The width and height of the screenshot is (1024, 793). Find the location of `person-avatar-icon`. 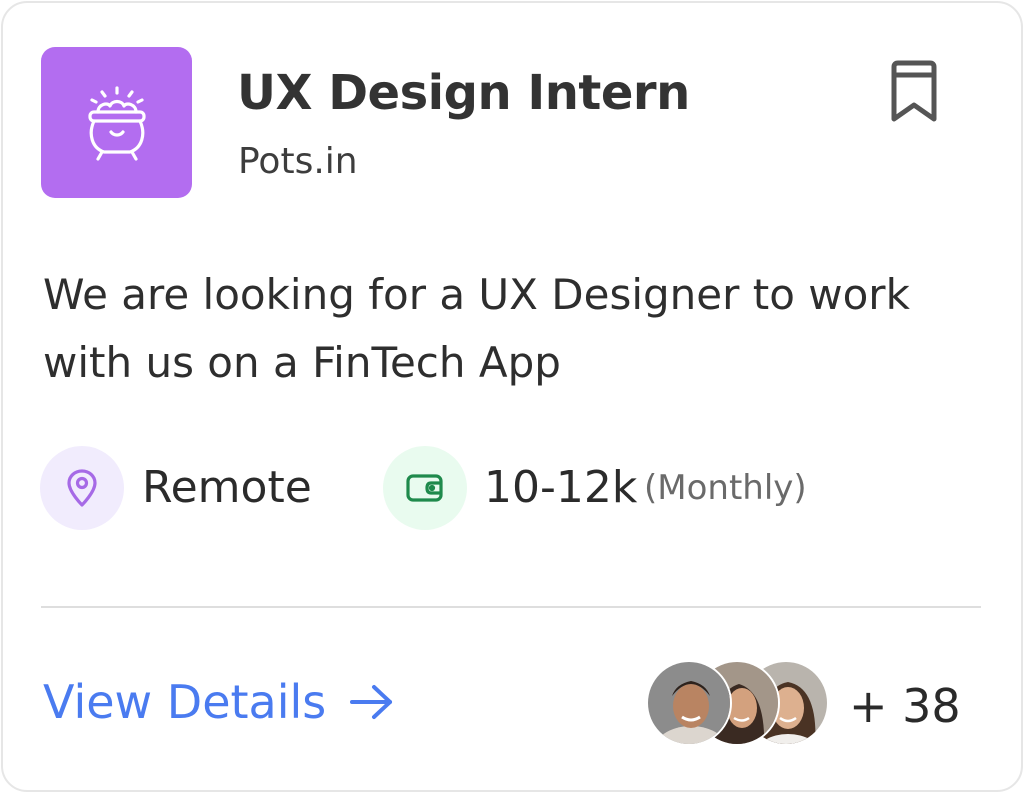

person-avatar-icon is located at coordinates (689, 703).